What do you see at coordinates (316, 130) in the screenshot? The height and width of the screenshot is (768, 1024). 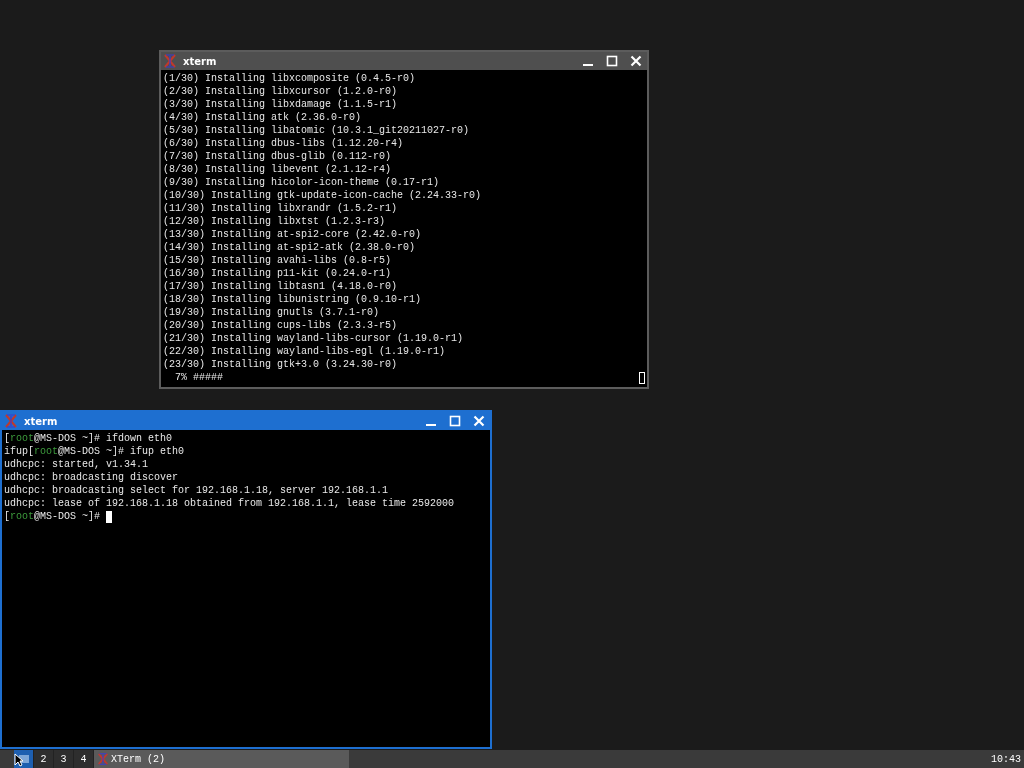 I see `terminal-line: (5/30) Installing libatomic (10.3.1_git20211027-r0)` at bounding box center [316, 130].